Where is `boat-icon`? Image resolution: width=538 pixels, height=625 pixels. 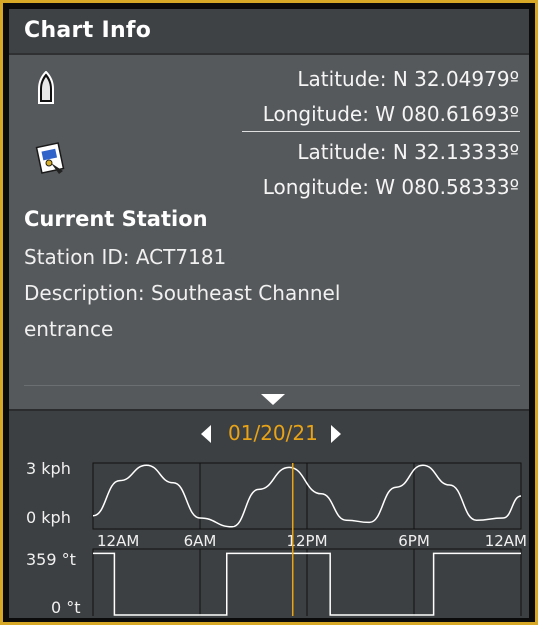 boat-icon is located at coordinates (46, 89).